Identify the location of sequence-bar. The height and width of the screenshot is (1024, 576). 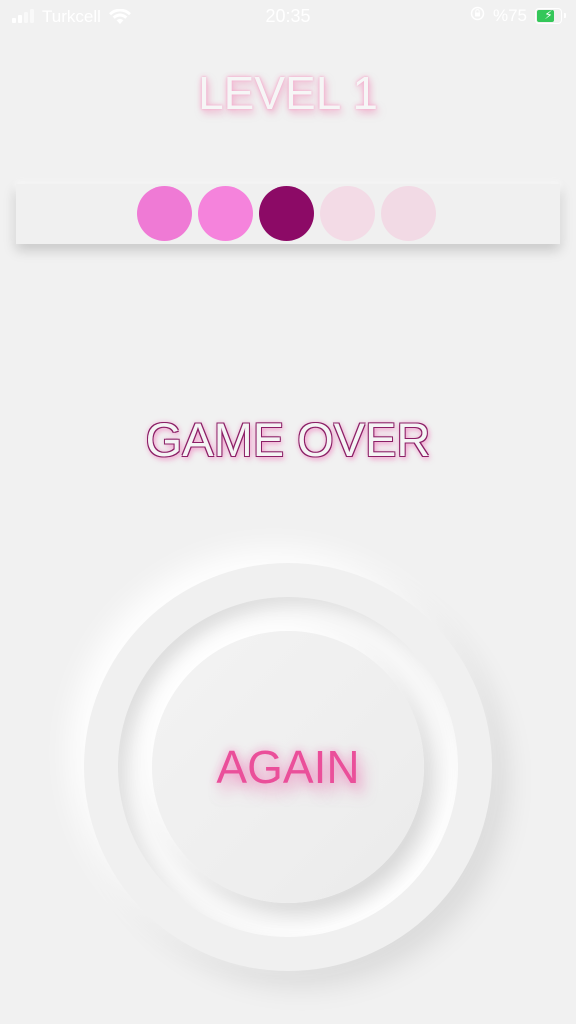
(288, 214).